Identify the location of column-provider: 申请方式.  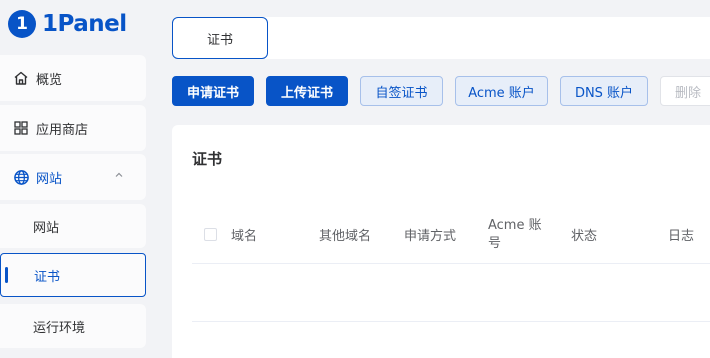
(430, 234).